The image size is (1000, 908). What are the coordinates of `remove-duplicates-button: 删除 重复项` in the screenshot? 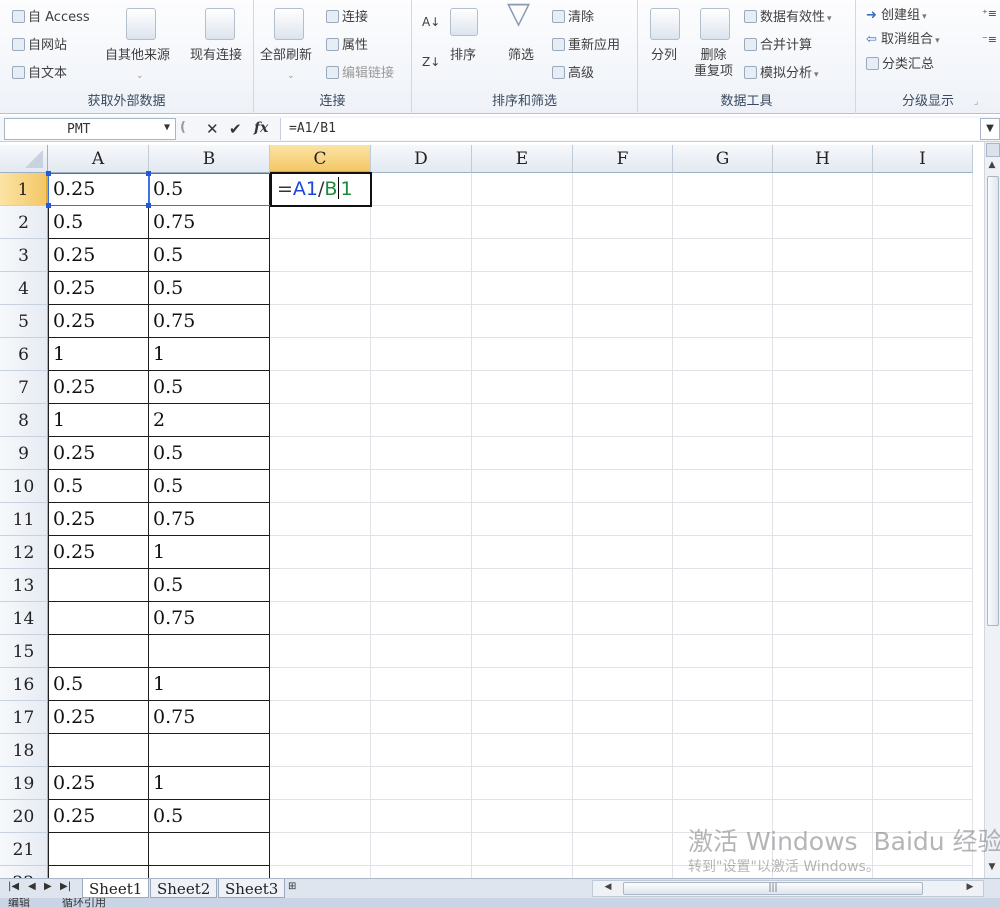 It's located at (713, 64).